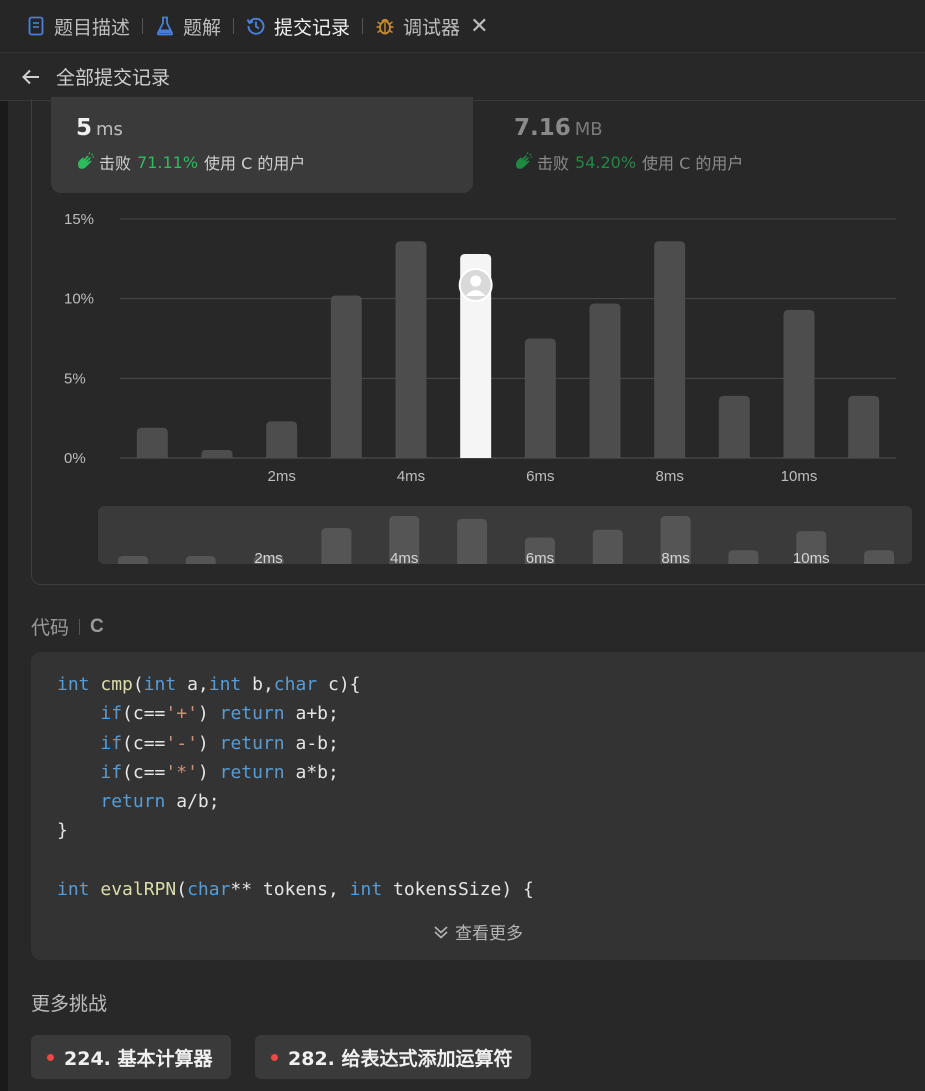 Image resolution: width=925 pixels, height=1091 pixels. I want to click on double-chevron-down-icon, so click(441, 932).